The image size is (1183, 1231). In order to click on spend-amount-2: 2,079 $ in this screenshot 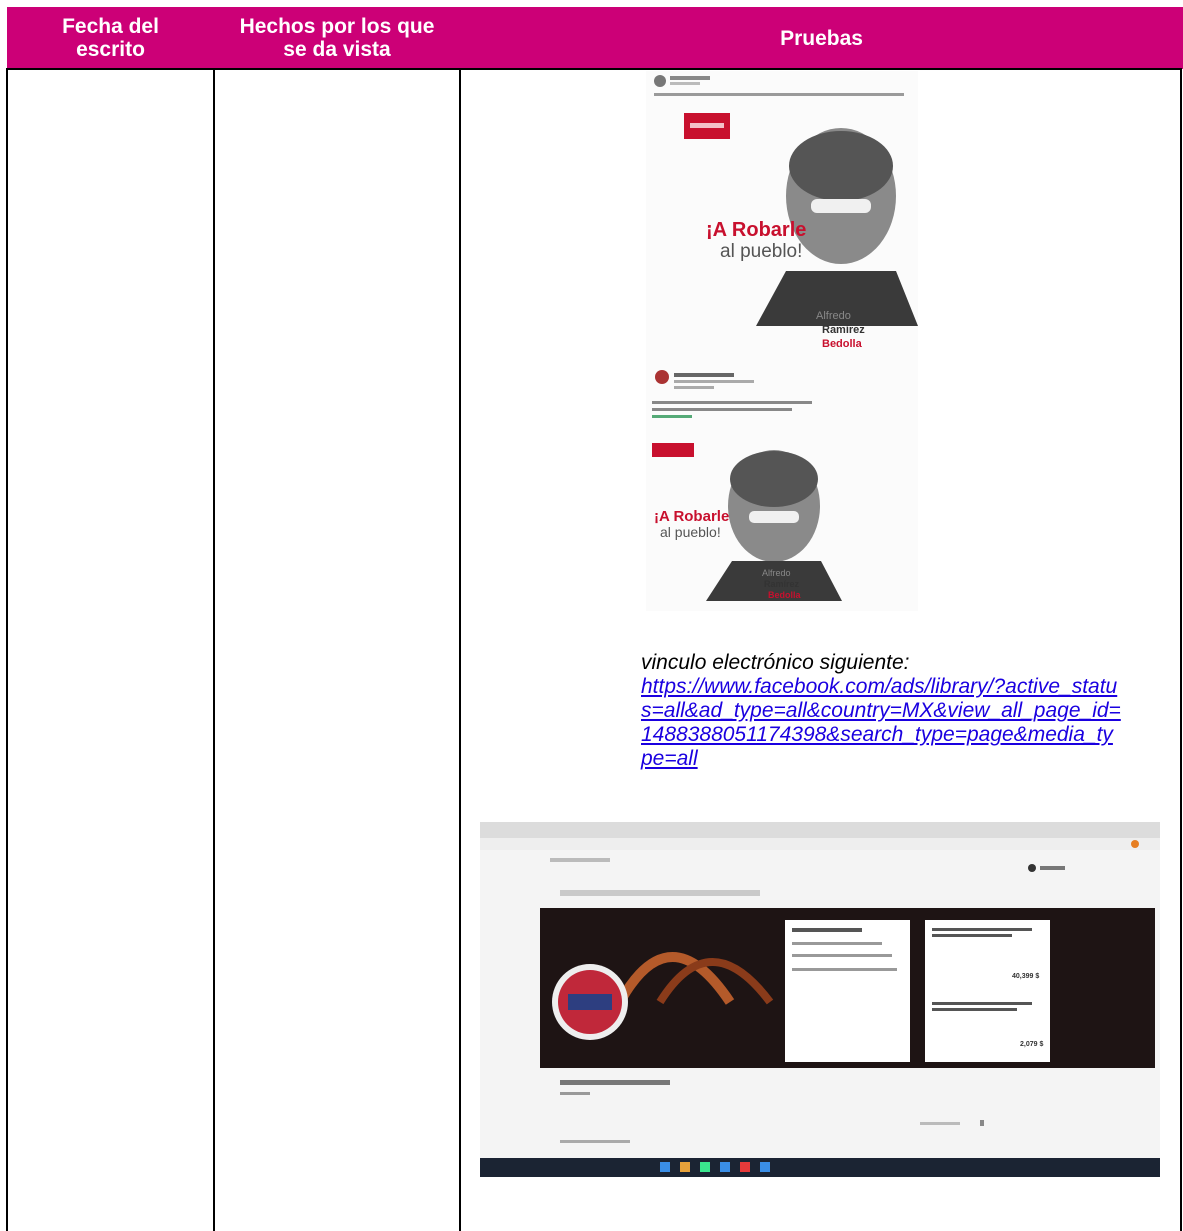, I will do `click(1031, 1044)`.